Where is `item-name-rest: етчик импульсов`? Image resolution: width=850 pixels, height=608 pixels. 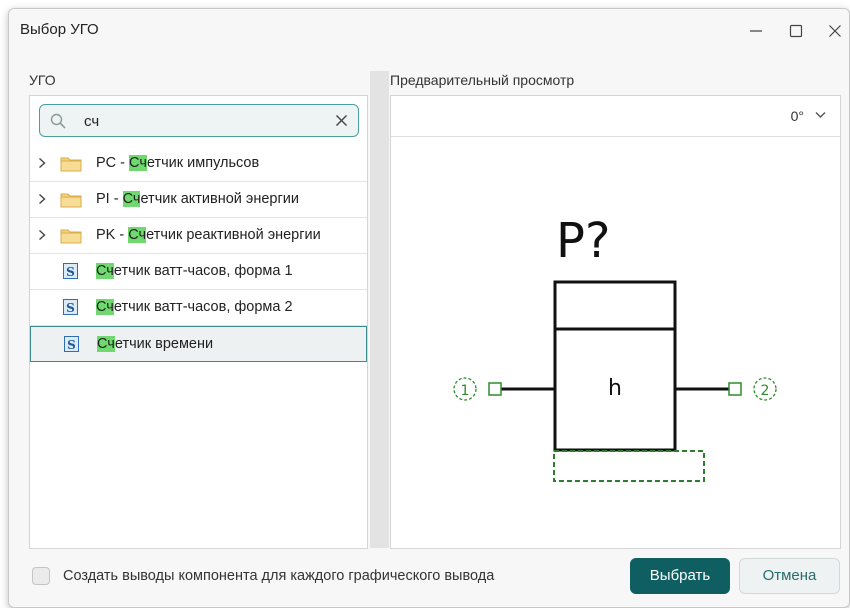
item-name-rest: етчик импульсов is located at coordinates (203, 163).